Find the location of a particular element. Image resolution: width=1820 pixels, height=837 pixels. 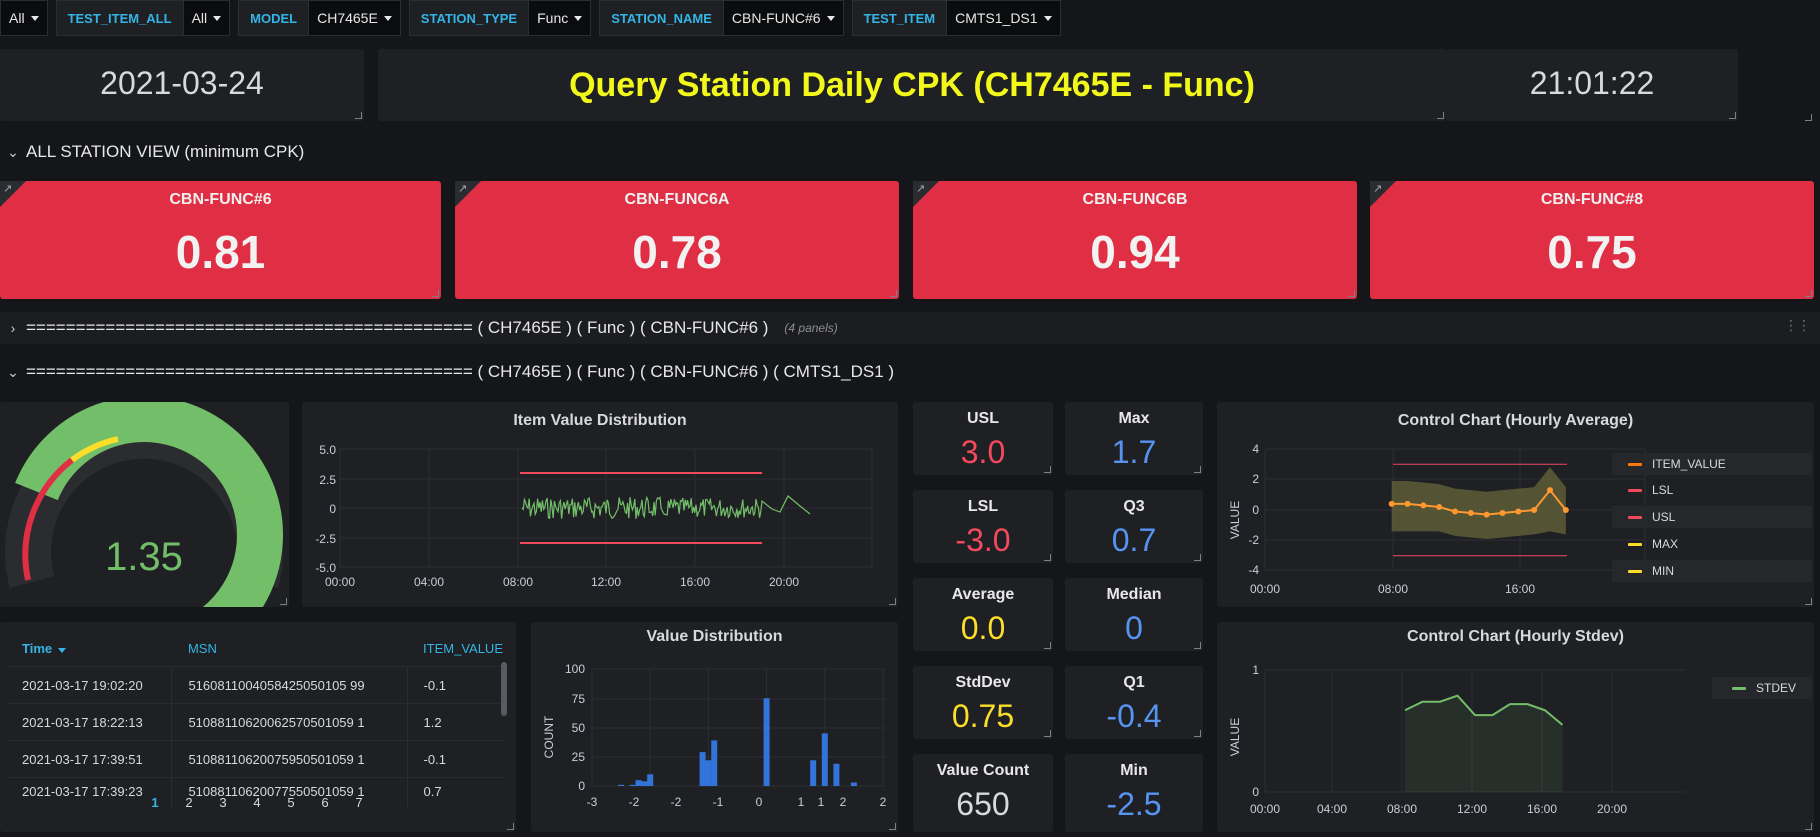

column-header-item-value: ITEM_VALUE is located at coordinates (455, 648).